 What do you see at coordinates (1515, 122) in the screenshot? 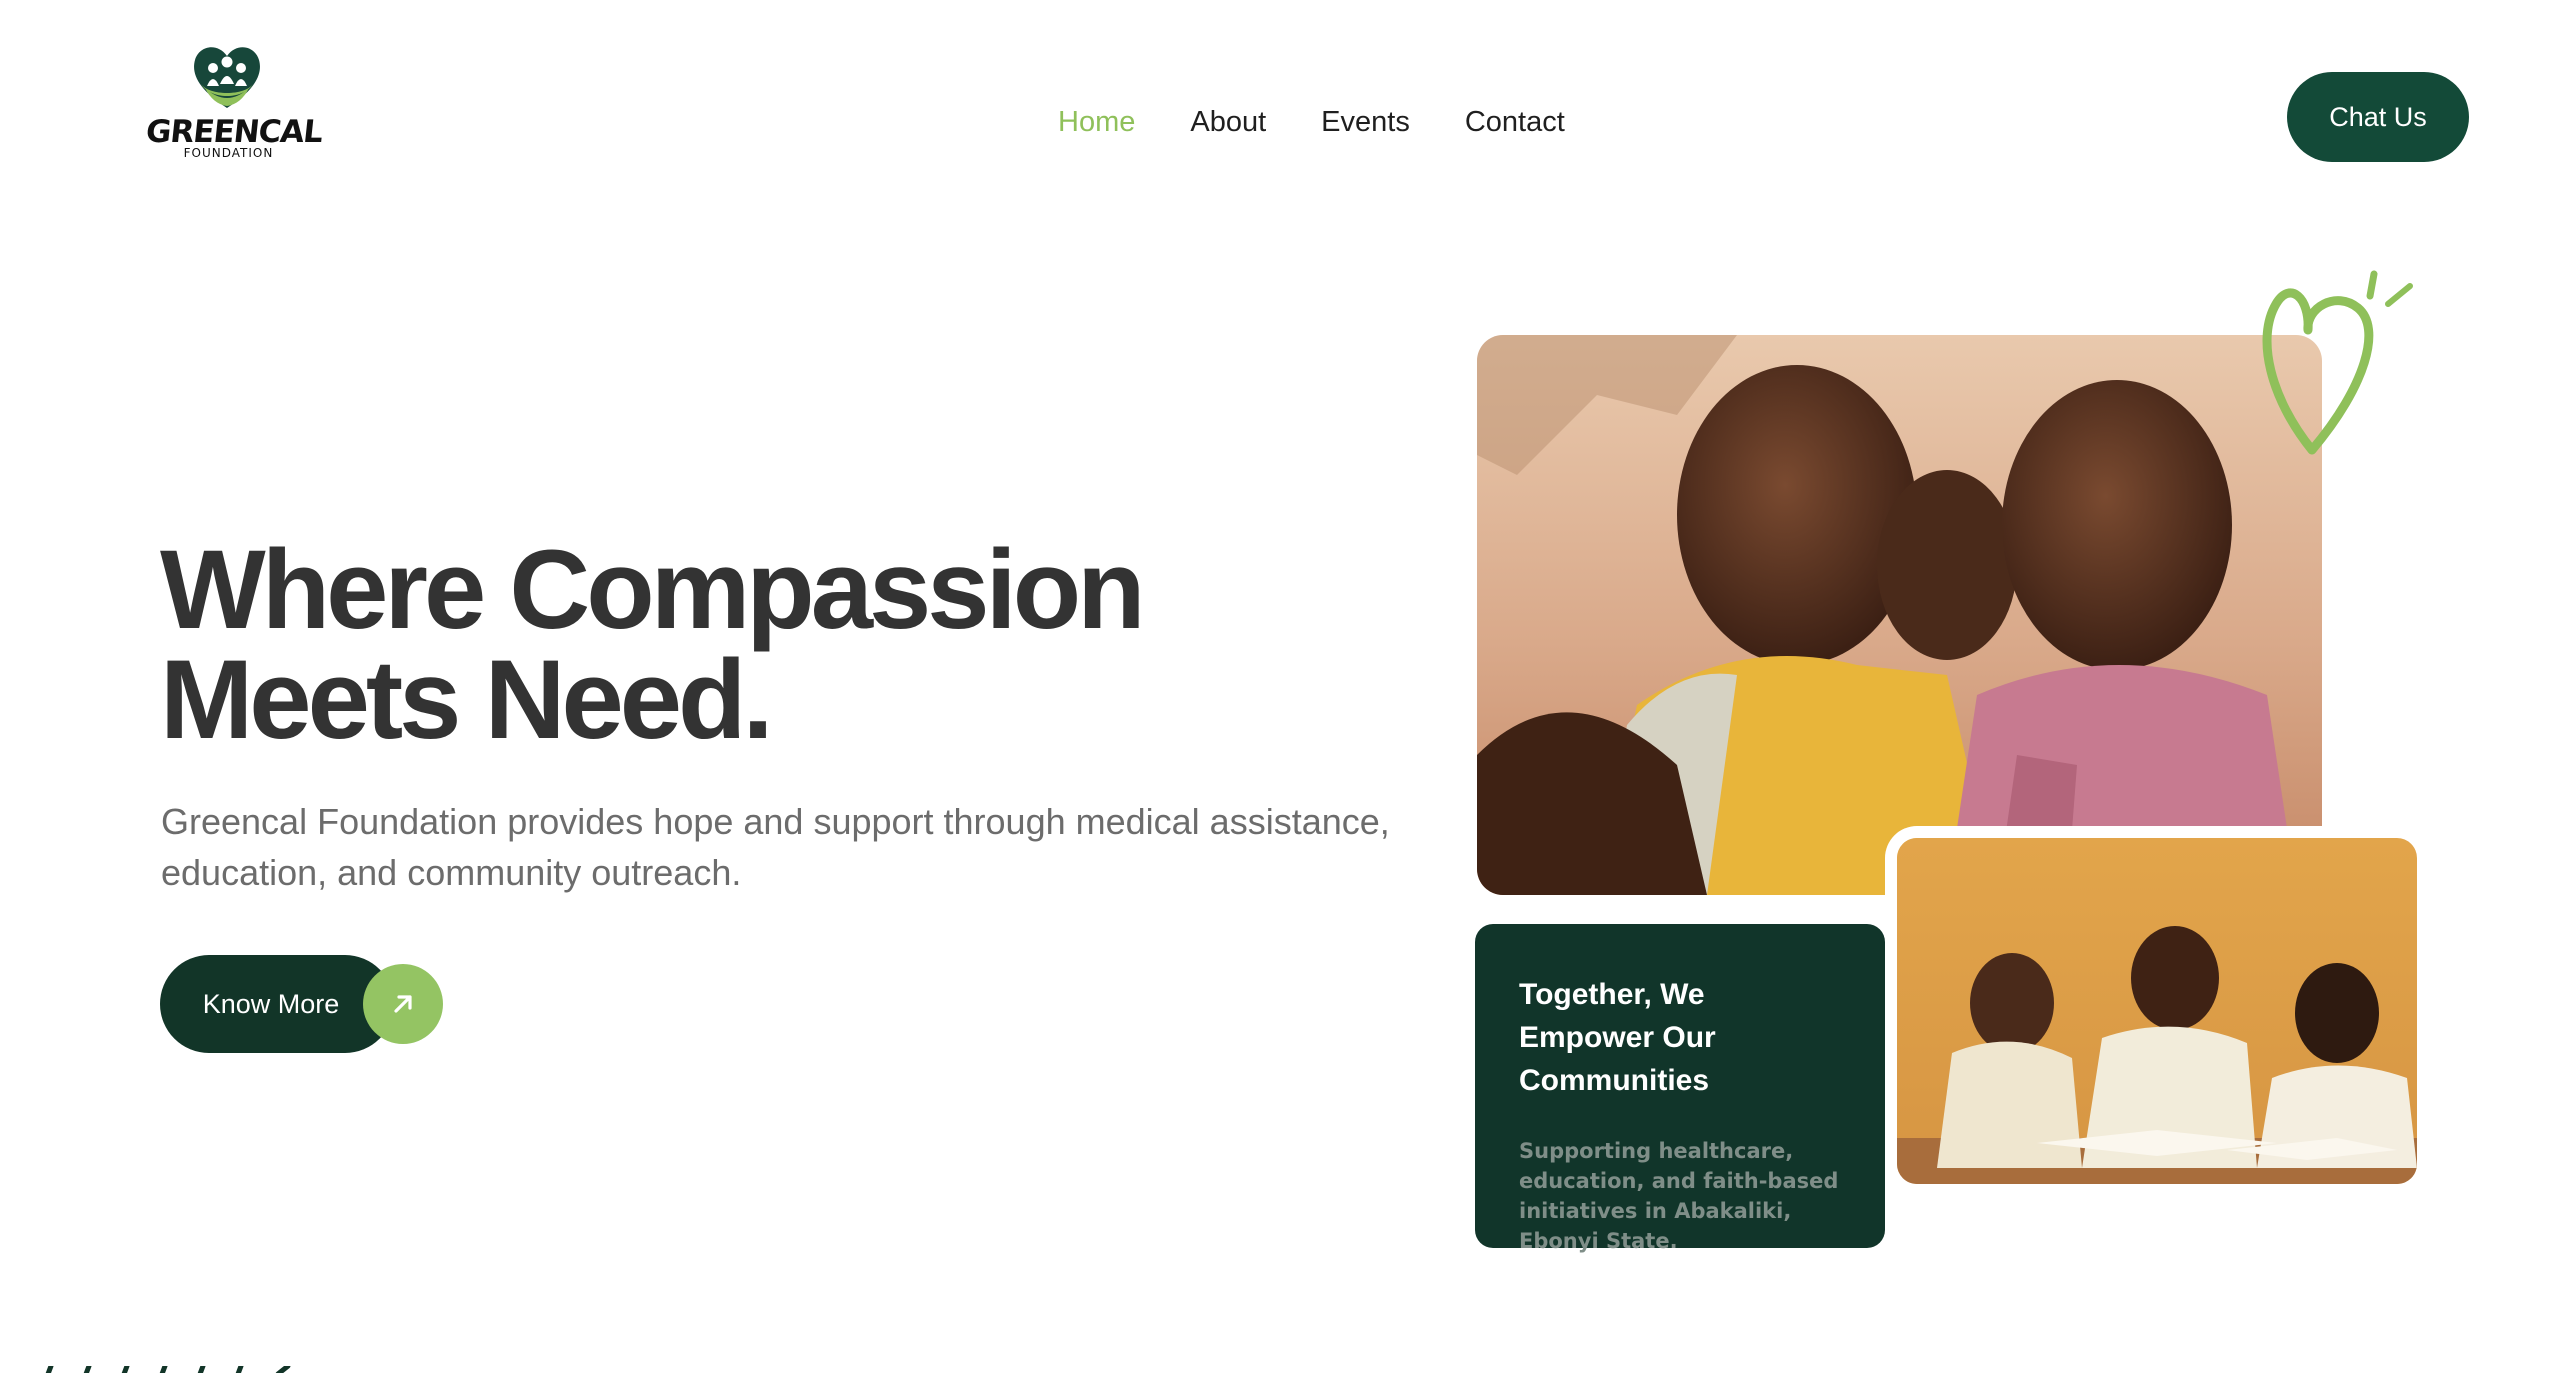
I see `nav-contact: Contact` at bounding box center [1515, 122].